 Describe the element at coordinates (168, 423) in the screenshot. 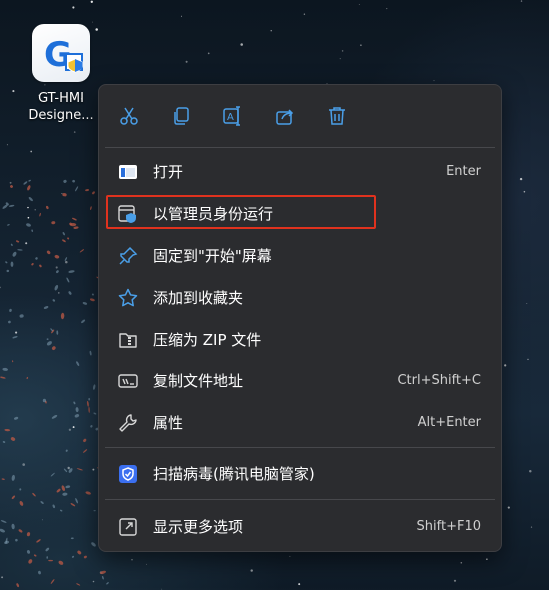

I see `menu-item-label: 属性` at that location.